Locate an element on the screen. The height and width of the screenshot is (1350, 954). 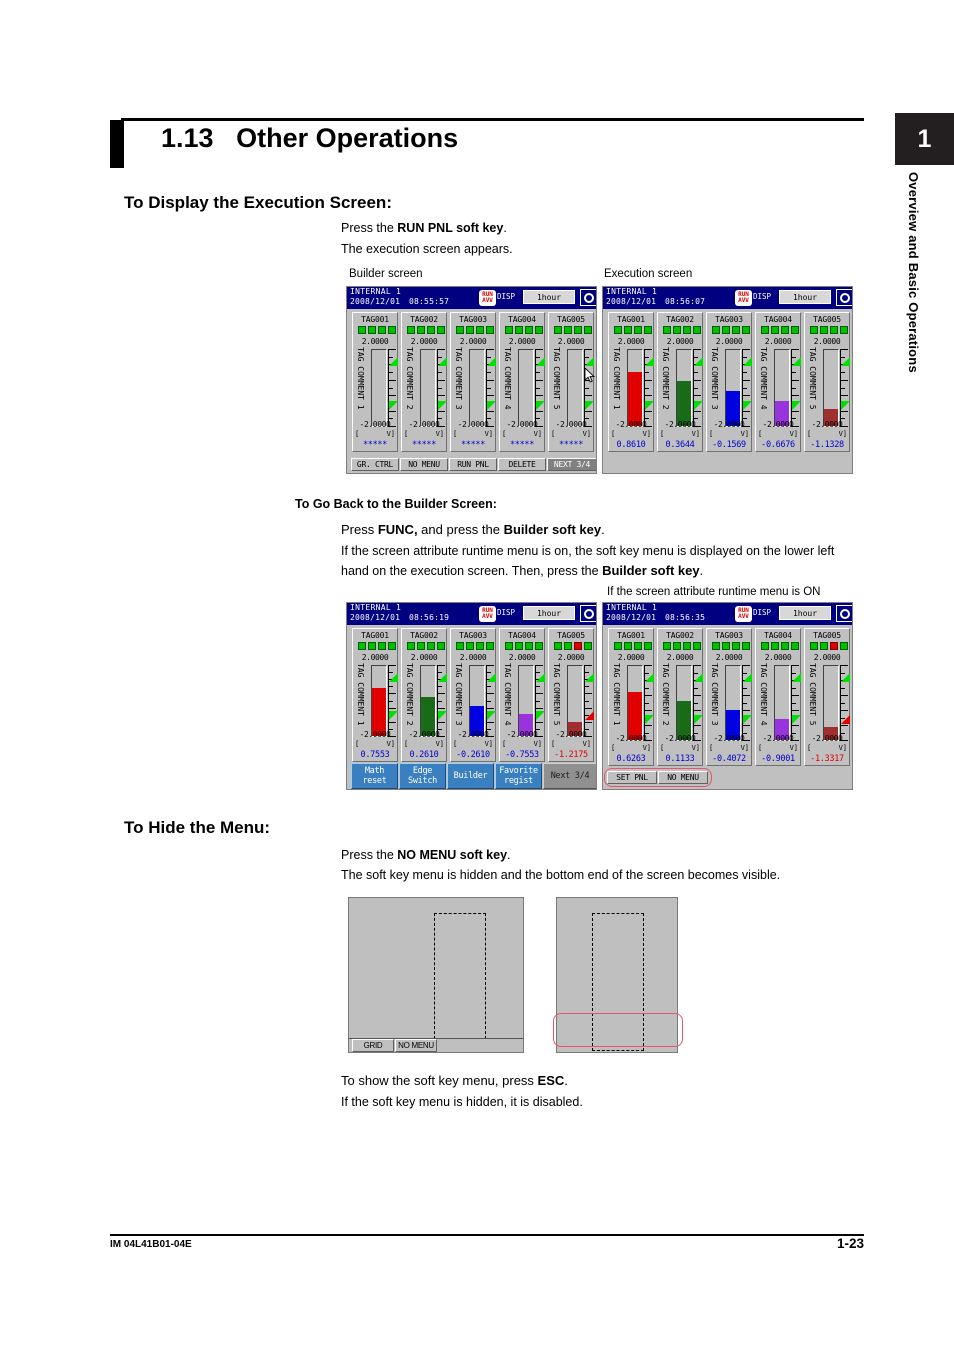
digital-value: 0.6263 is located at coordinates (631, 759).